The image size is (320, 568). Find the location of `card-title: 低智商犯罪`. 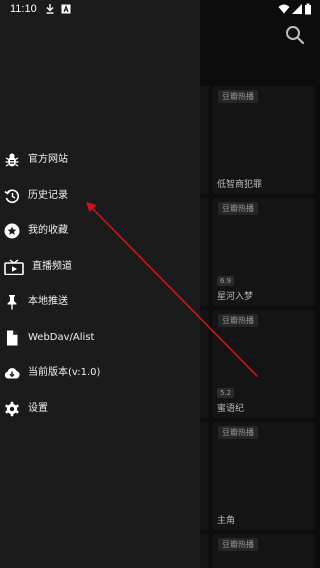

card-title: 低智商犯罪 is located at coordinates (240, 185).